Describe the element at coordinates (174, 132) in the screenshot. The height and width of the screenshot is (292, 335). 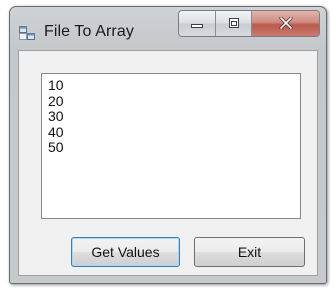
I see `list-item: 40` at that location.